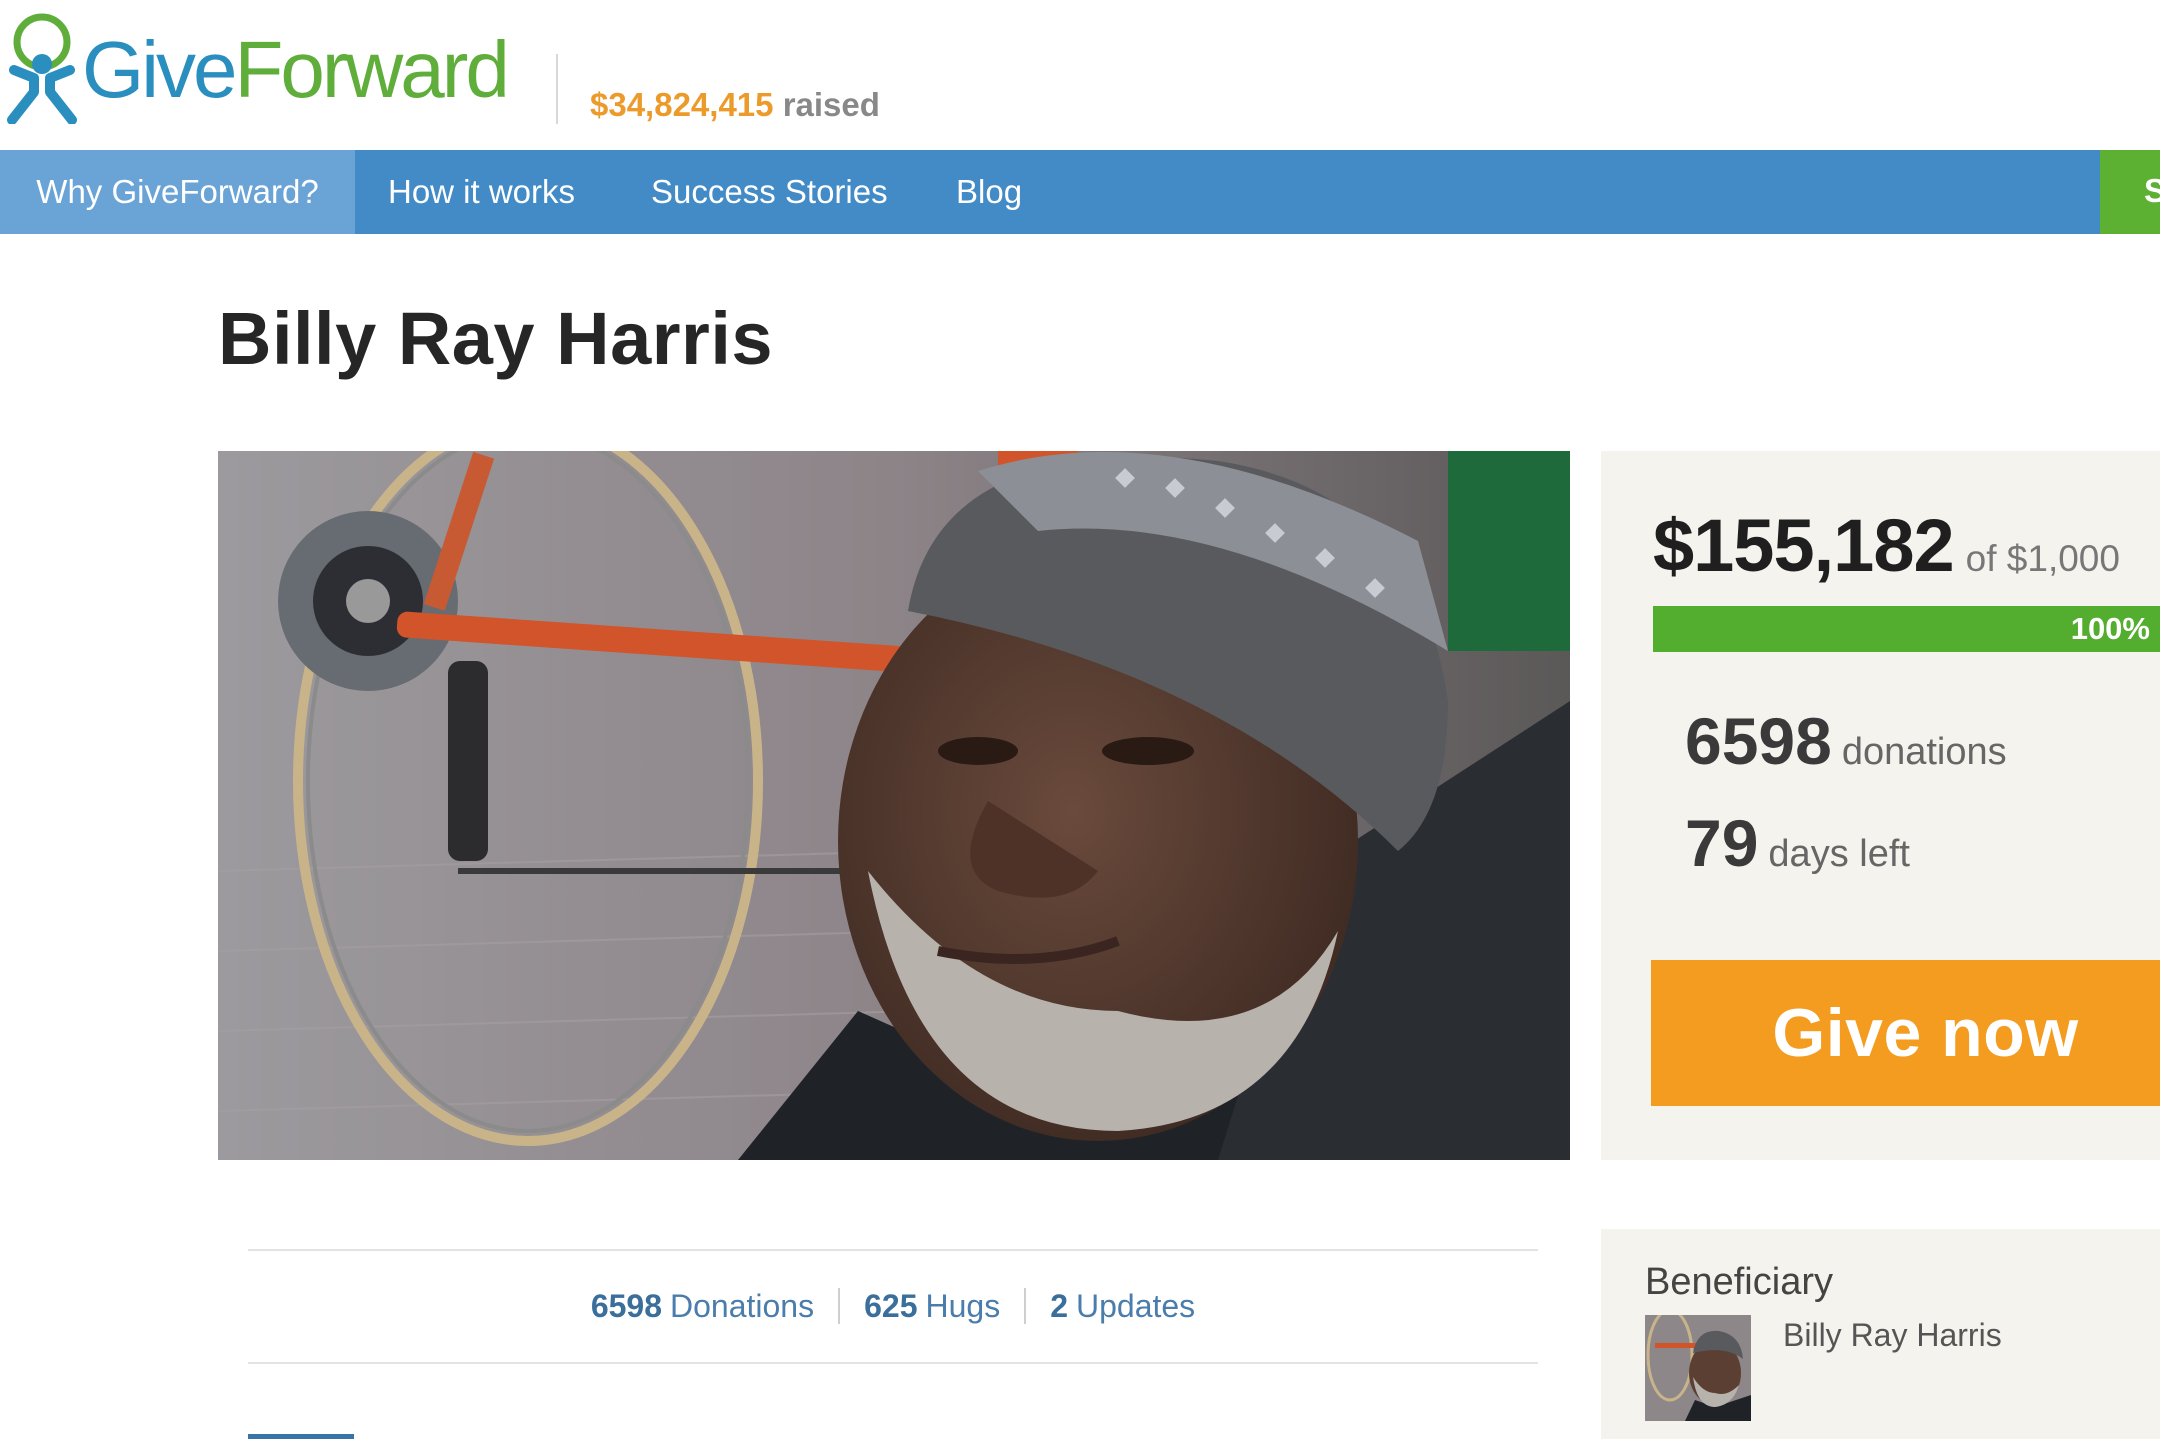  I want to click on give-now-button: Give now, so click(1905, 1033).